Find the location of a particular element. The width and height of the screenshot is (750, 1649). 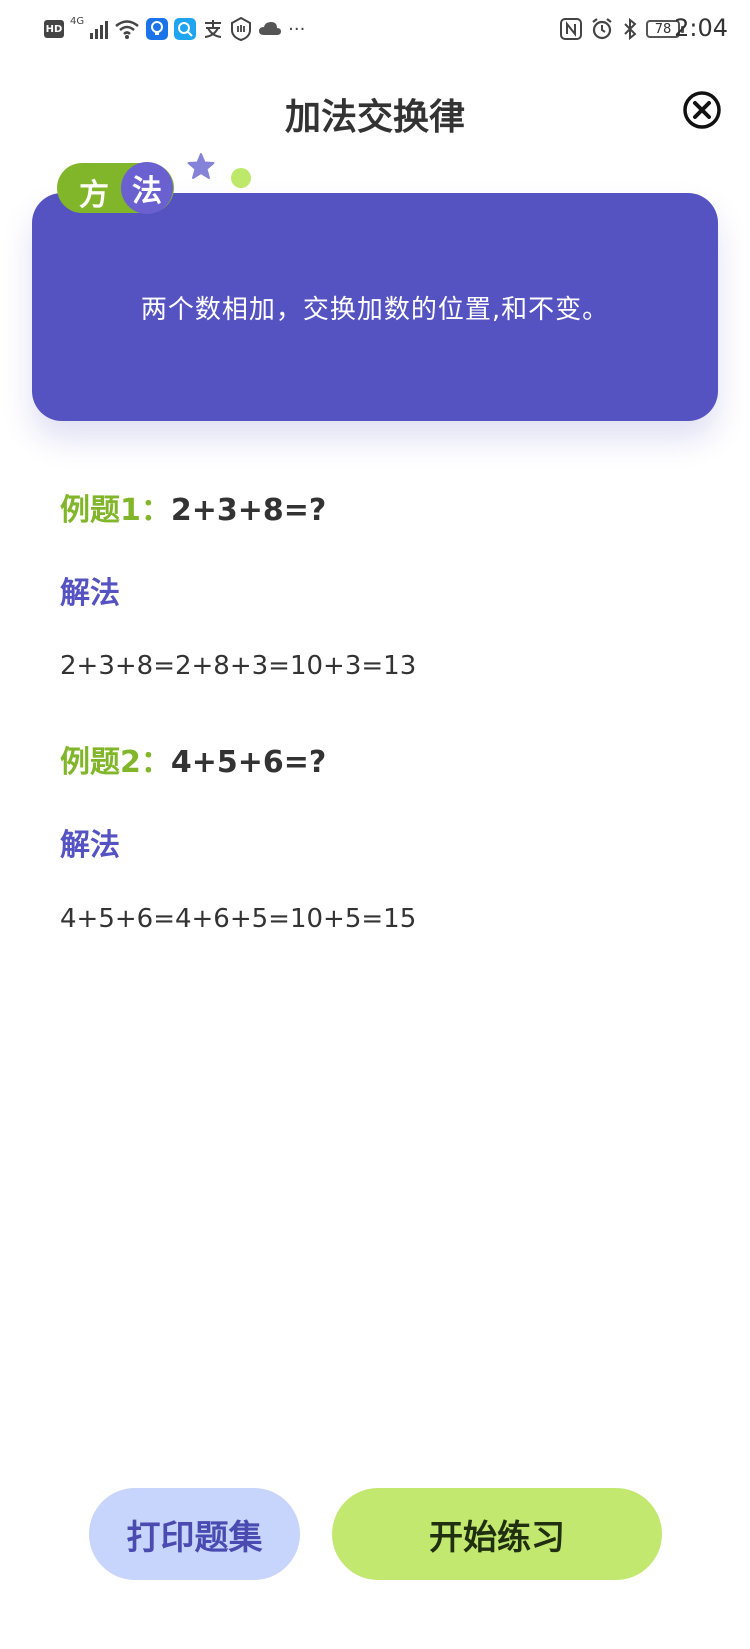

close-icon is located at coordinates (702, 110).